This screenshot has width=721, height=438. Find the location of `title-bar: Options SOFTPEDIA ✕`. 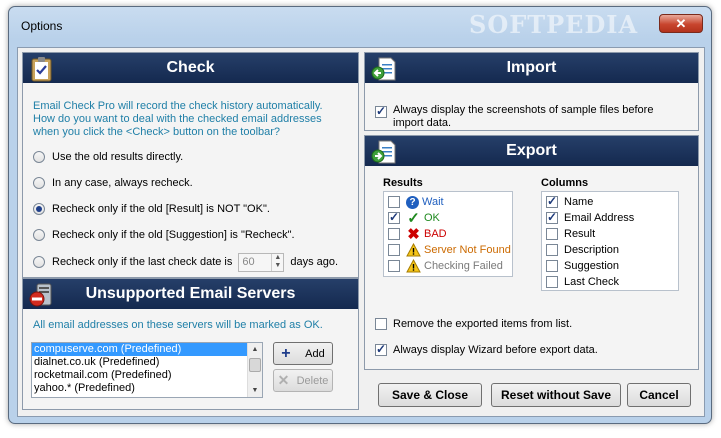

title-bar: Options SOFTPEDIA ✕ is located at coordinates (360, 23).